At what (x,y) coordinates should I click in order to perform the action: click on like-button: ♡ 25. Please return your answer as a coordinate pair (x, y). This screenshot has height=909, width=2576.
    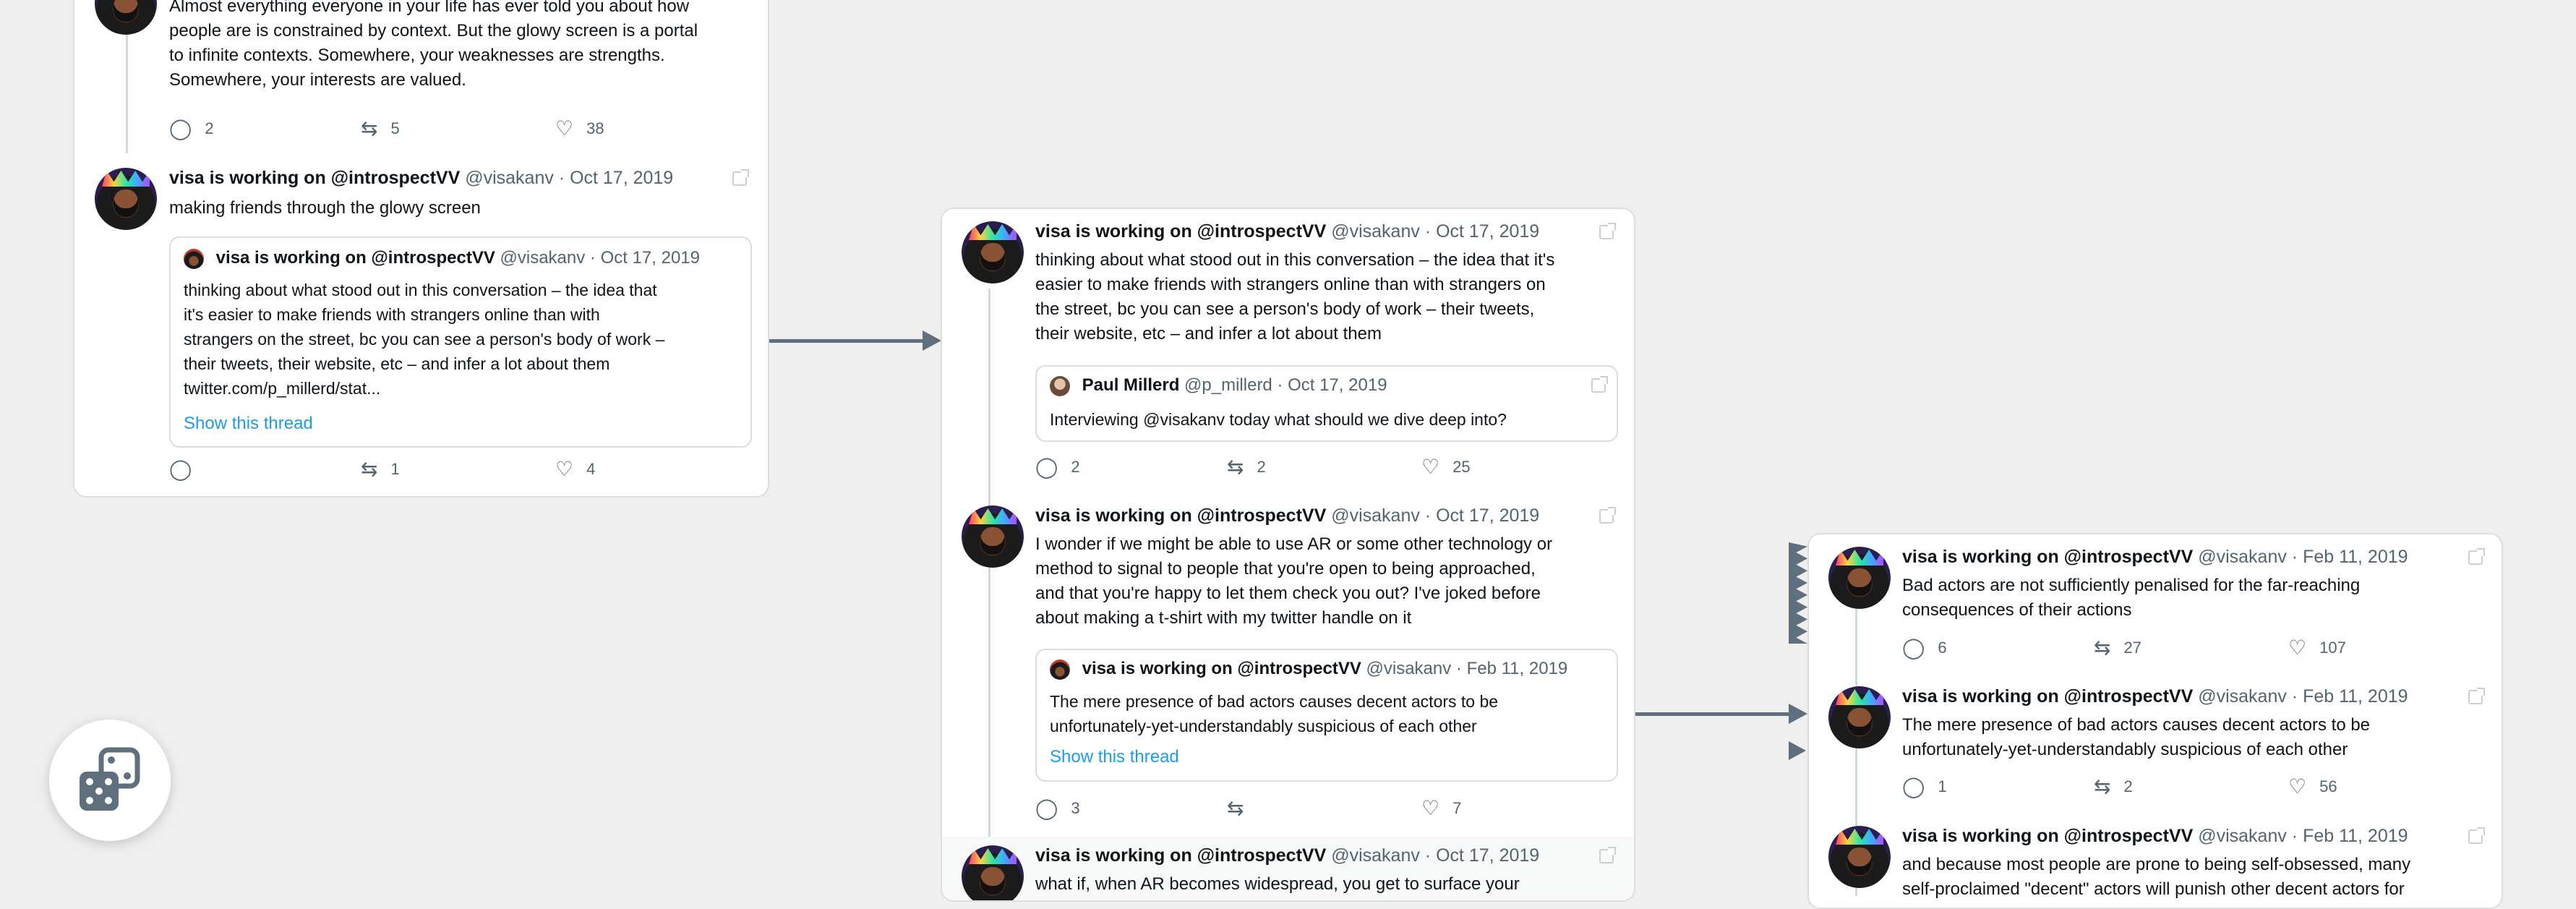
    Looking at the image, I should click on (1446, 467).